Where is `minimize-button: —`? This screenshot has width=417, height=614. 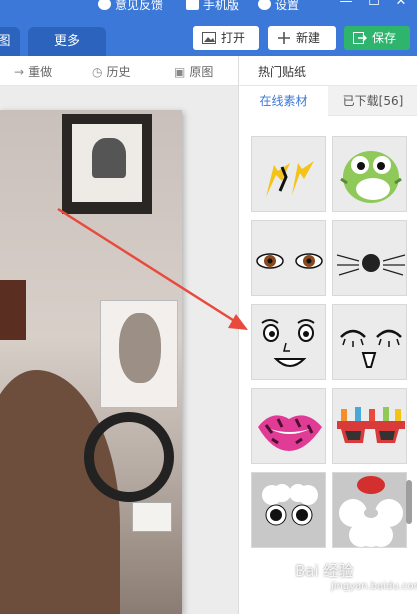
minimize-button: — is located at coordinates (346, 4).